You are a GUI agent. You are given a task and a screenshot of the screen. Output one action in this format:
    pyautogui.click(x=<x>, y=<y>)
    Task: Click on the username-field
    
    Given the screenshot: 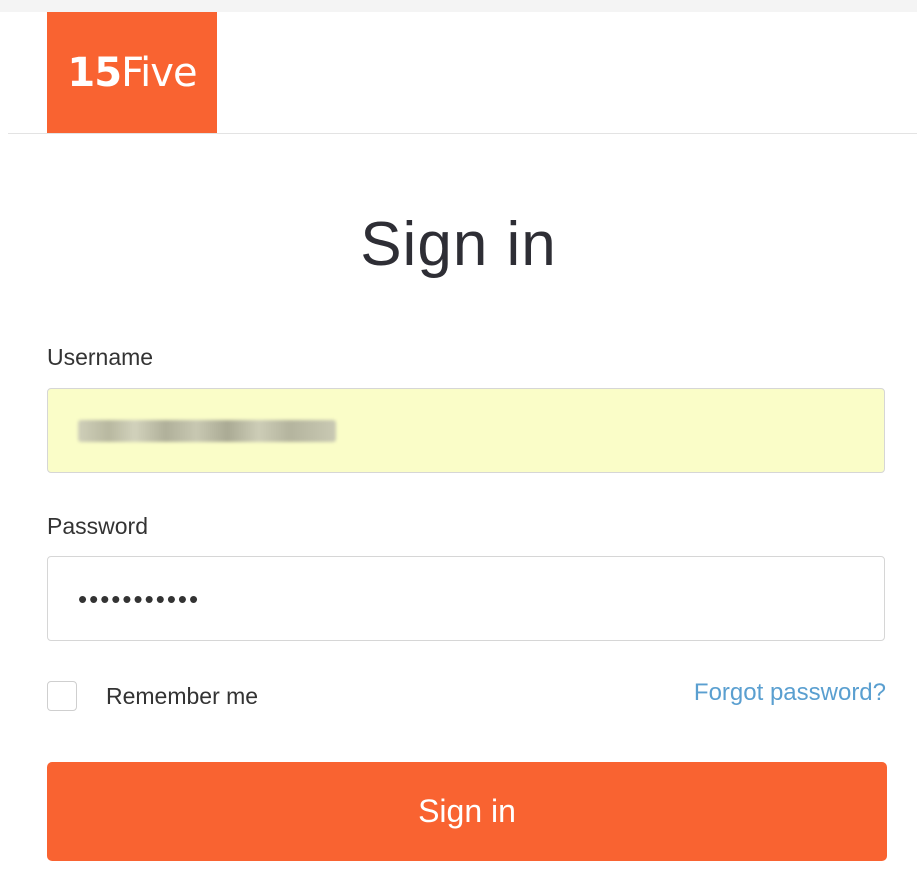 What is the action you would take?
    pyautogui.click(x=466, y=430)
    